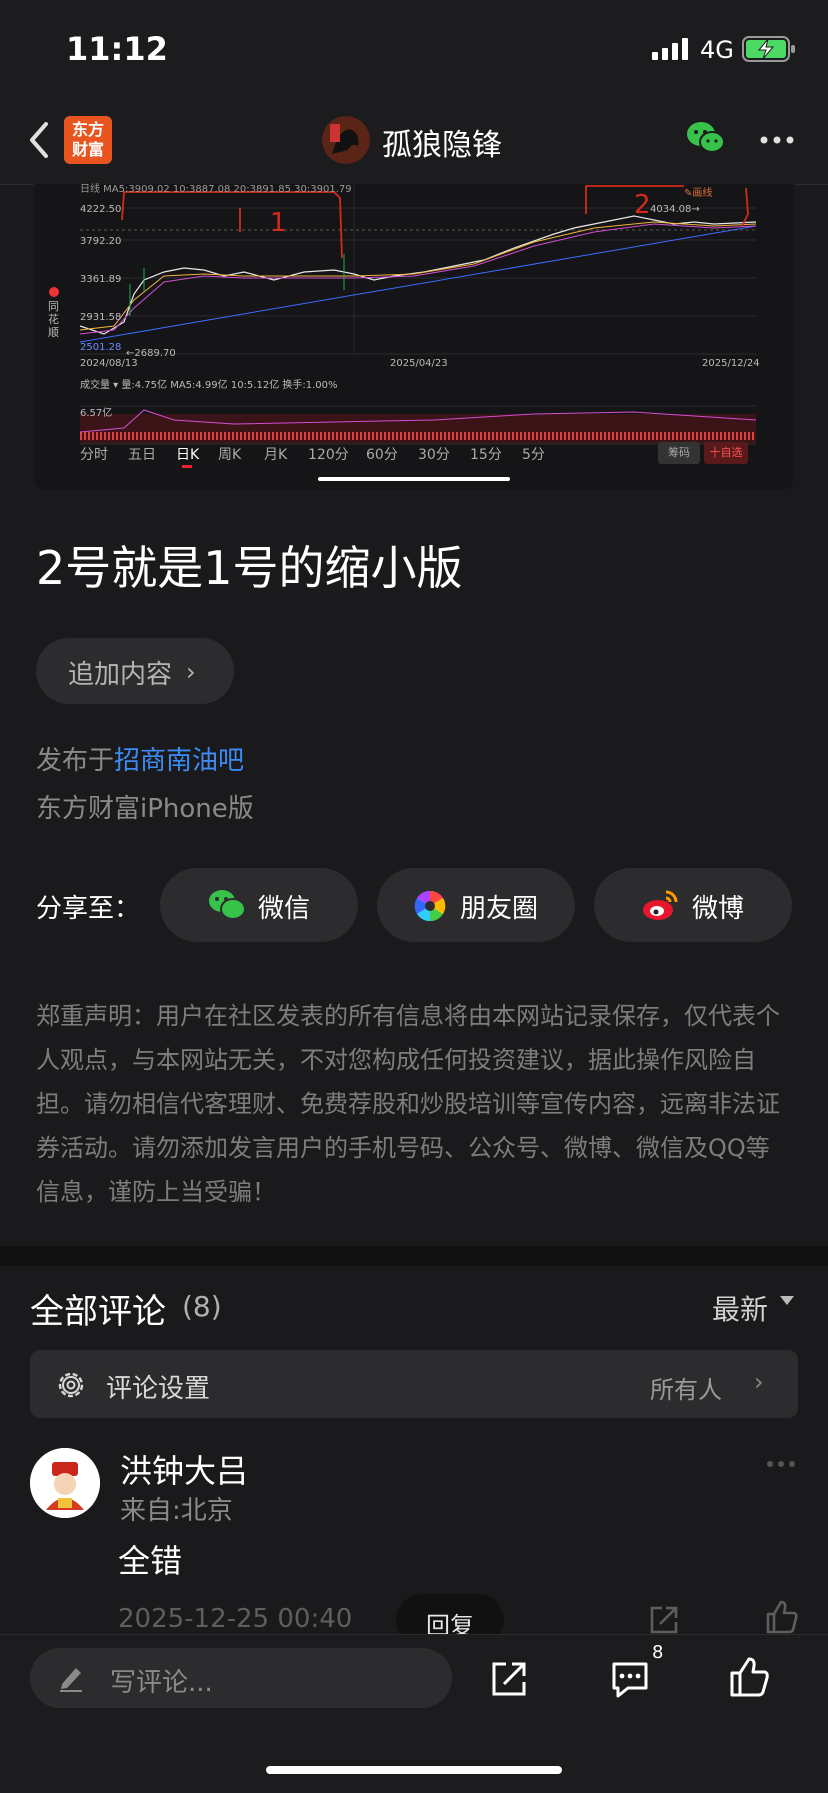 Image resolution: width=828 pixels, height=1793 pixels. Describe the element at coordinates (71, 1385) in the screenshot. I see `gear-icon` at that location.